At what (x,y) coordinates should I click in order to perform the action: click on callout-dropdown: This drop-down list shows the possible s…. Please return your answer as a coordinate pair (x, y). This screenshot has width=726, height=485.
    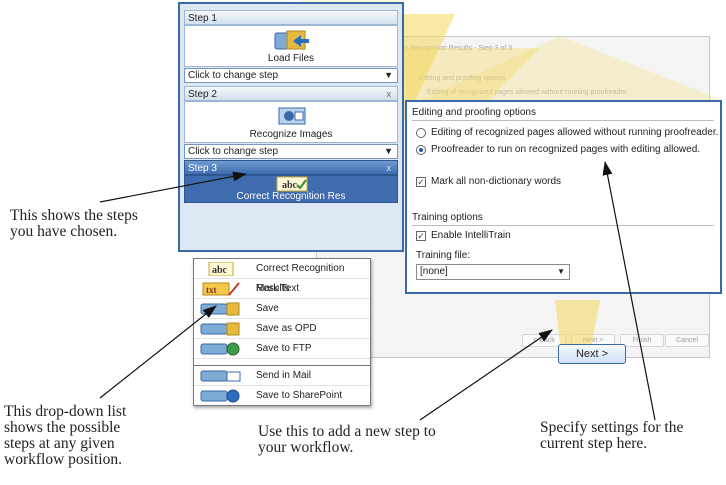
    Looking at the image, I should click on (65, 435).